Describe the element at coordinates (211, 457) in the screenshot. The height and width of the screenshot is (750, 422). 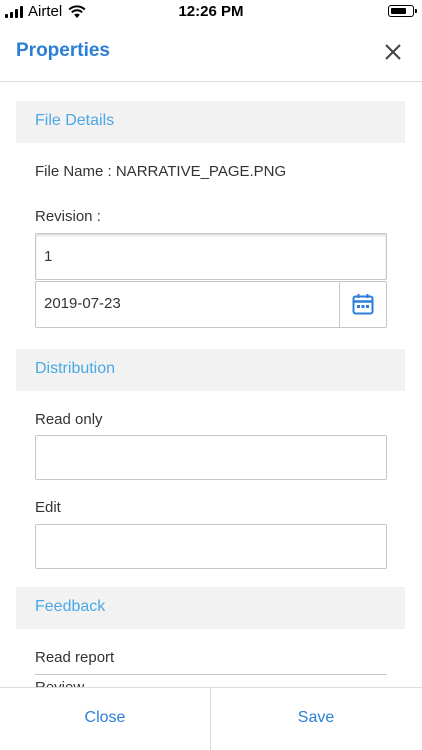
I see `read-only-input` at that location.